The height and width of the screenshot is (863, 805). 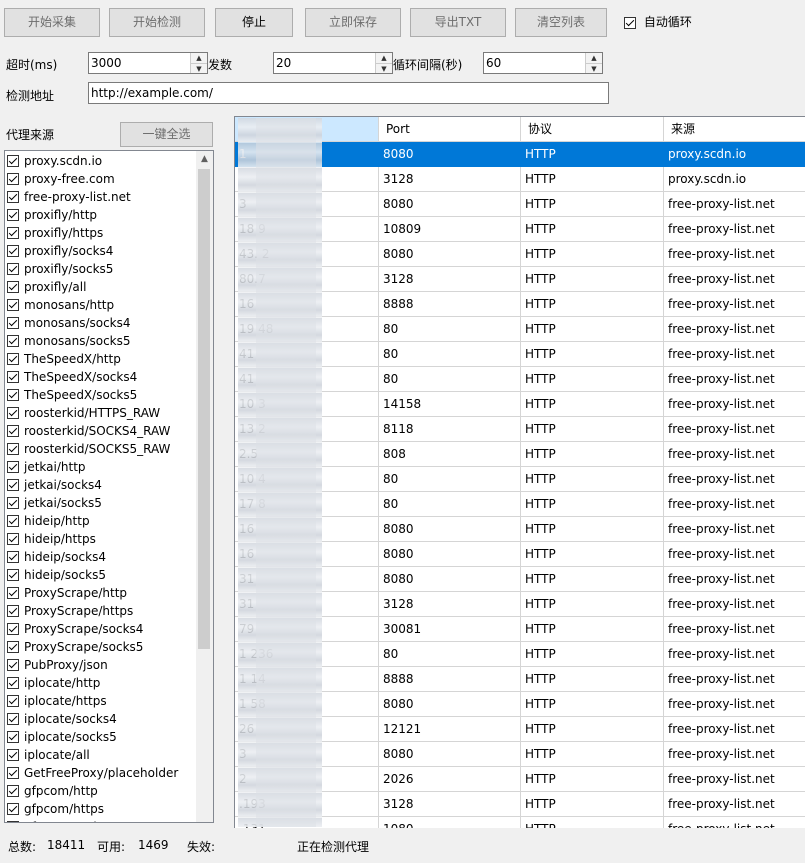 What do you see at coordinates (734, 129) in the screenshot?
I see `column-header-source: 来源` at bounding box center [734, 129].